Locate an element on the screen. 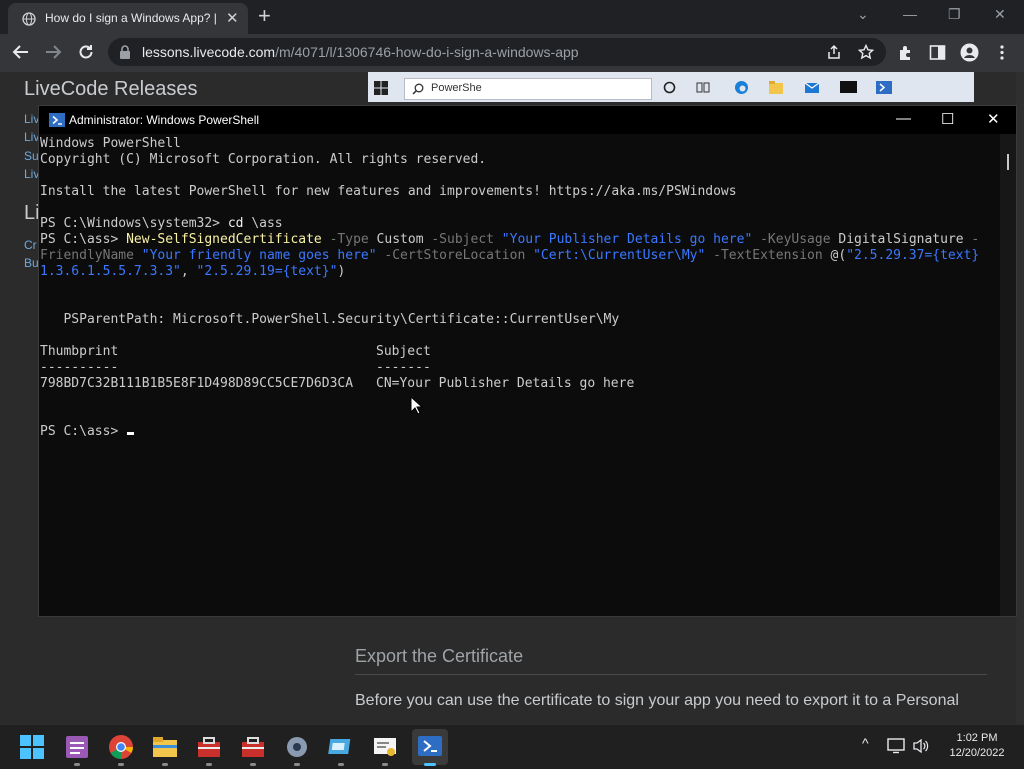 Image resolution: width=1024 pixels, height=769 pixels. share-icon is located at coordinates (834, 52).